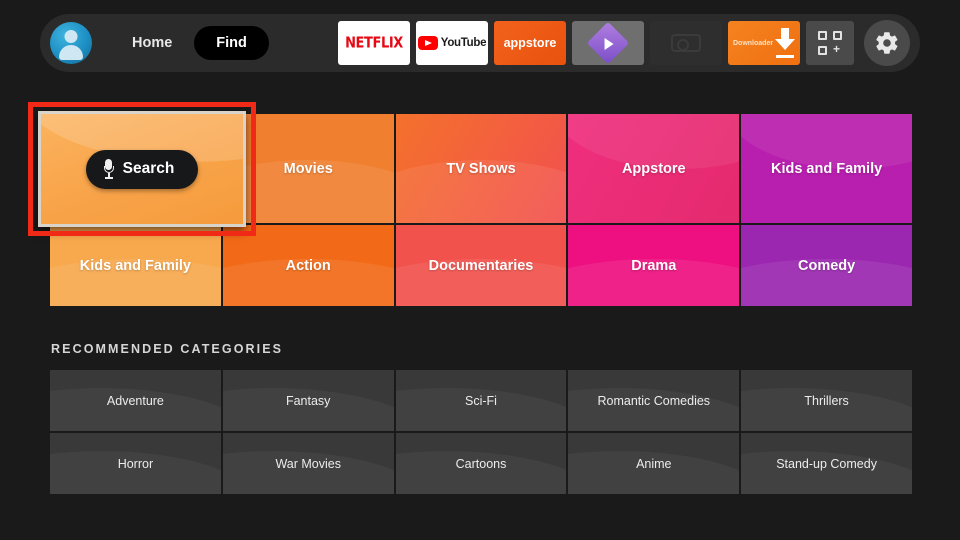 The image size is (960, 540). I want to click on category-tile-library: Movies, so click(308, 168).